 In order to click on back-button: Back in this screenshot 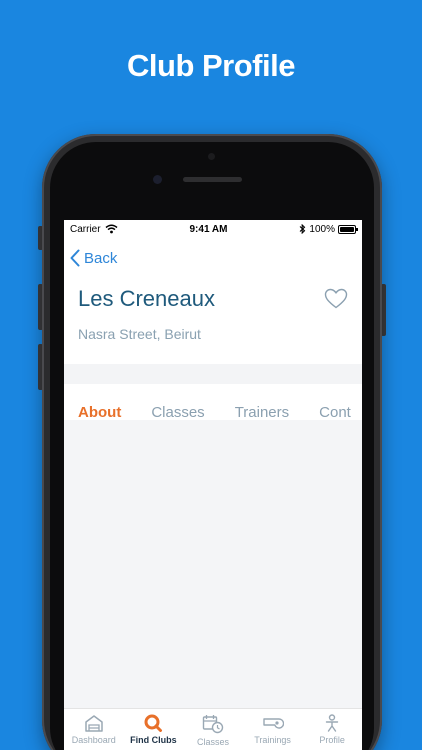, I will do `click(93, 258)`.